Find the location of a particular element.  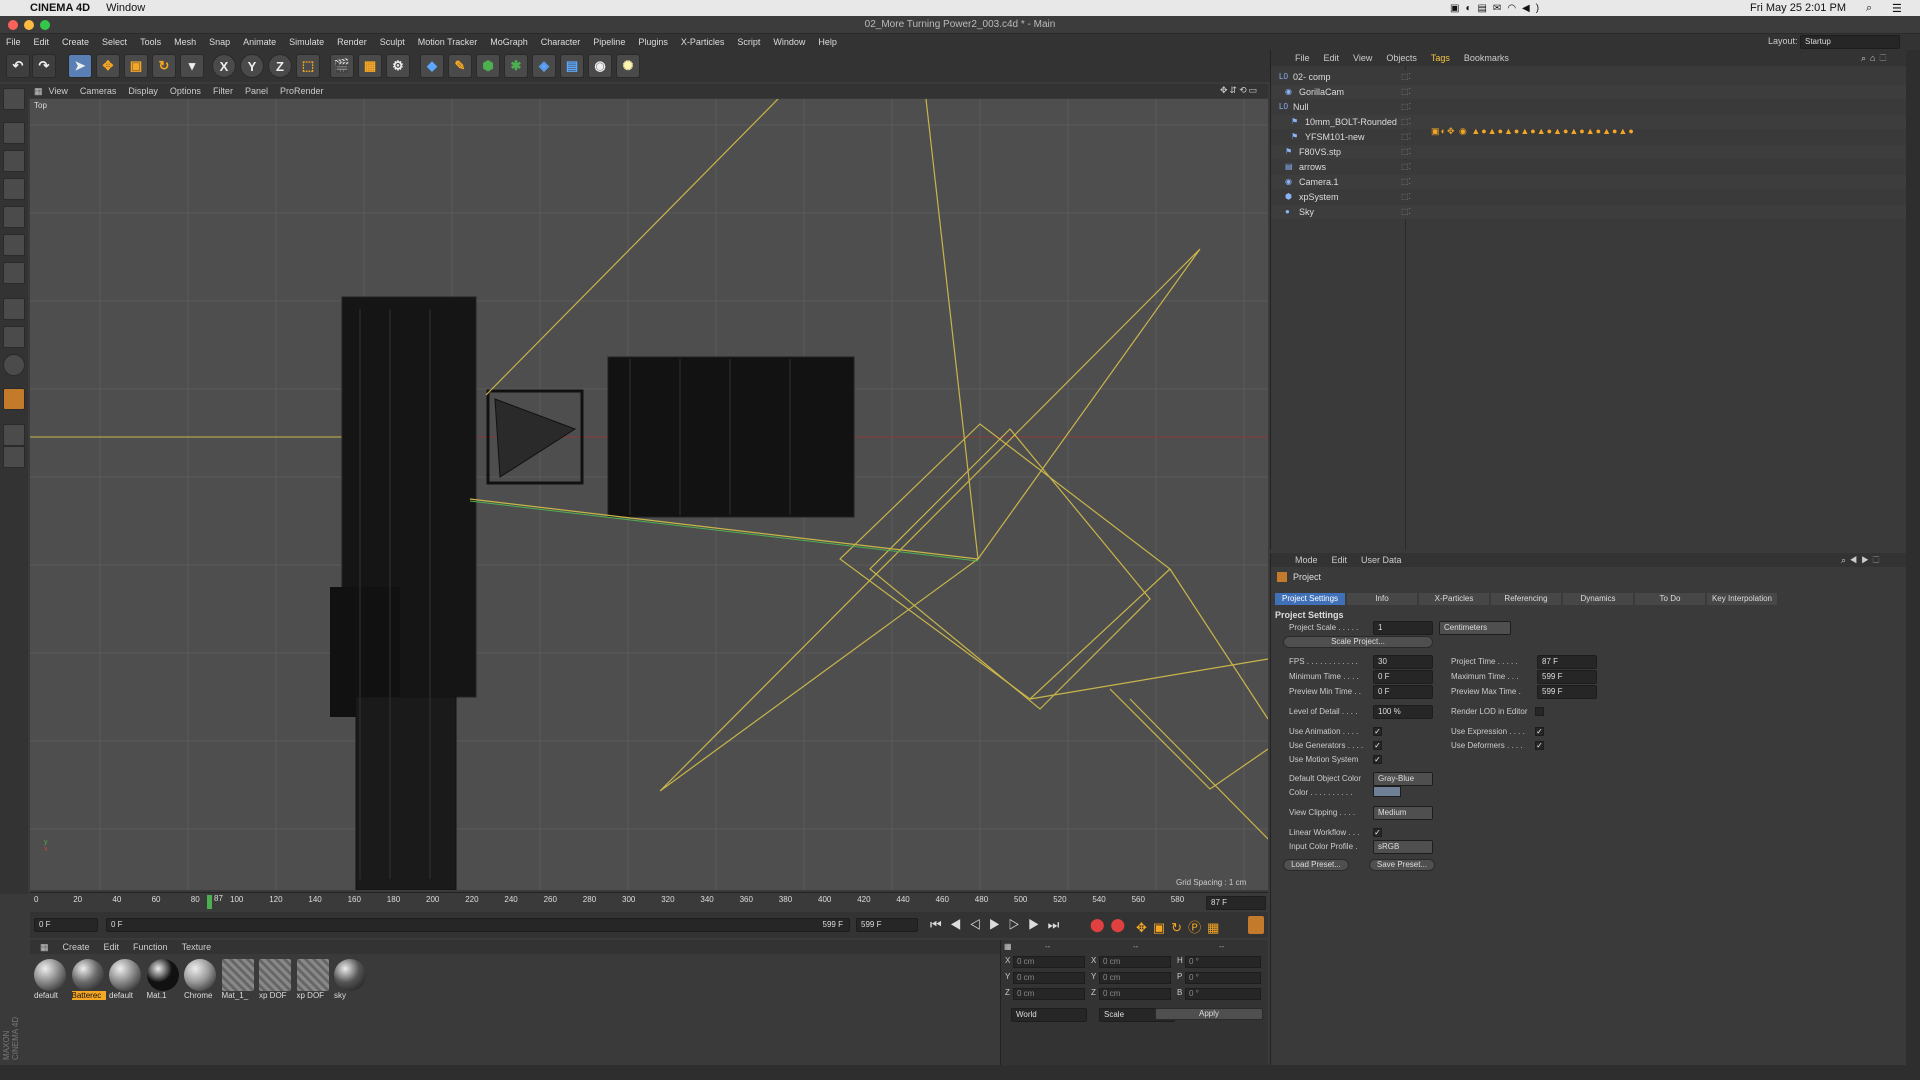

object-menu-file: File is located at coordinates (1302, 58).